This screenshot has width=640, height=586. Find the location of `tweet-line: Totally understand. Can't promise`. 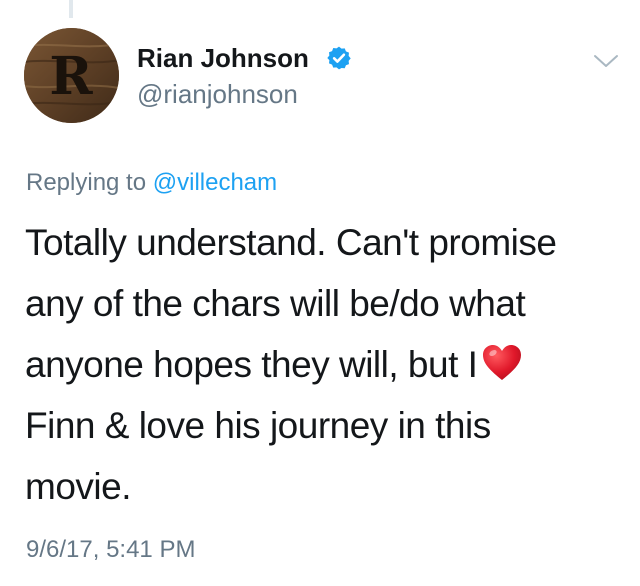

tweet-line: Totally understand. Can't promise is located at coordinates (291, 242).